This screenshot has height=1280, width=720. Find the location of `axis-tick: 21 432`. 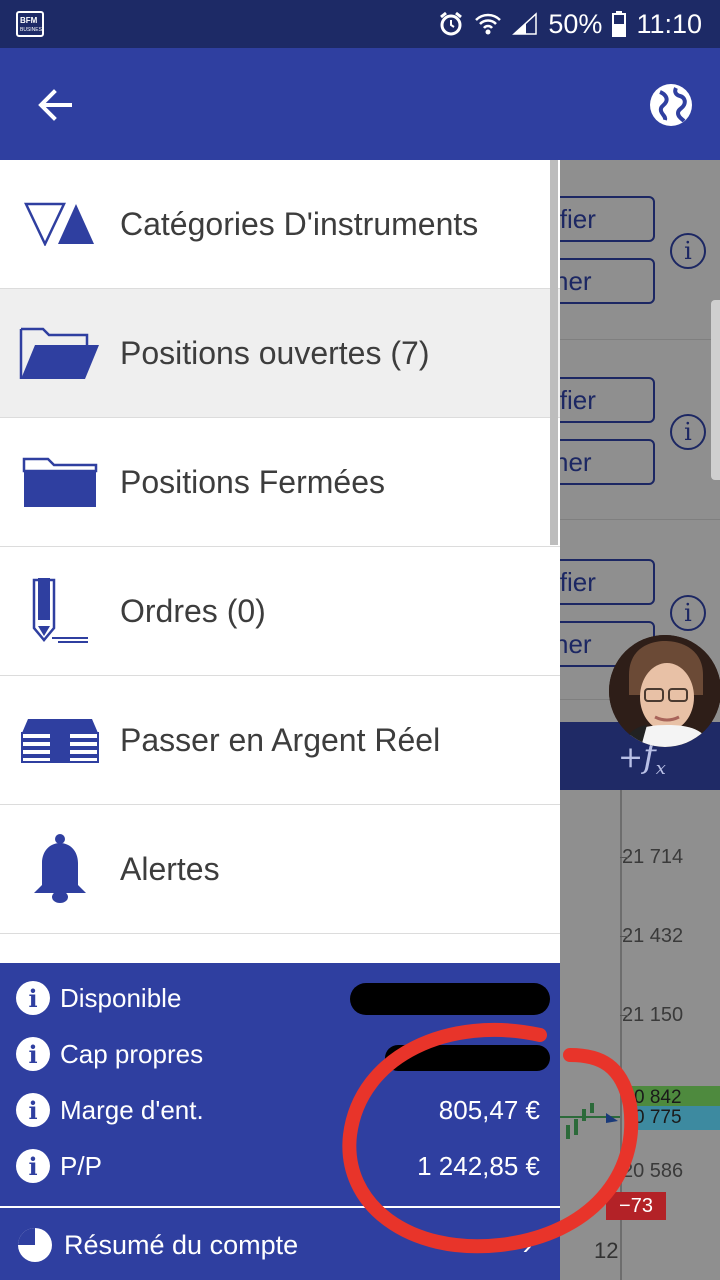

axis-tick: 21 432 is located at coordinates (651, 936).